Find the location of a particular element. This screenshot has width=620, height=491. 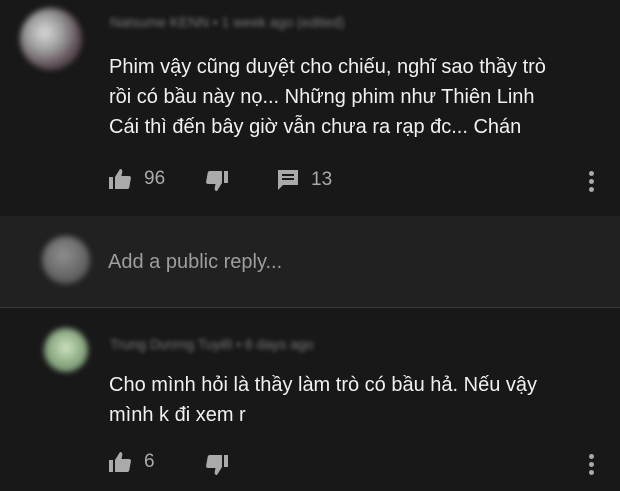

like-button: 96 is located at coordinates (136, 179).